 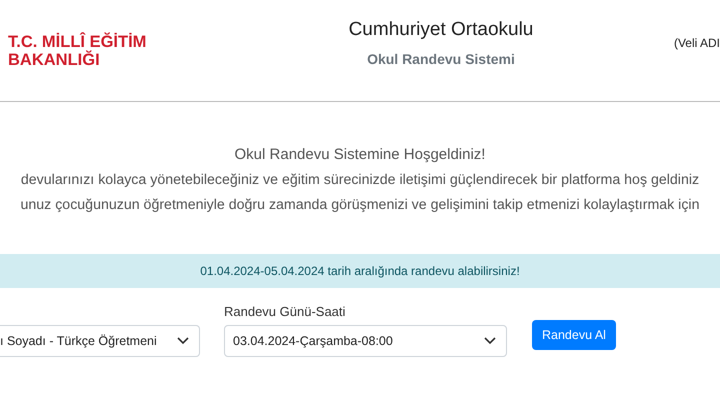 What do you see at coordinates (285, 311) in the screenshot?
I see `time-label: Randevu Günü-Saati` at bounding box center [285, 311].